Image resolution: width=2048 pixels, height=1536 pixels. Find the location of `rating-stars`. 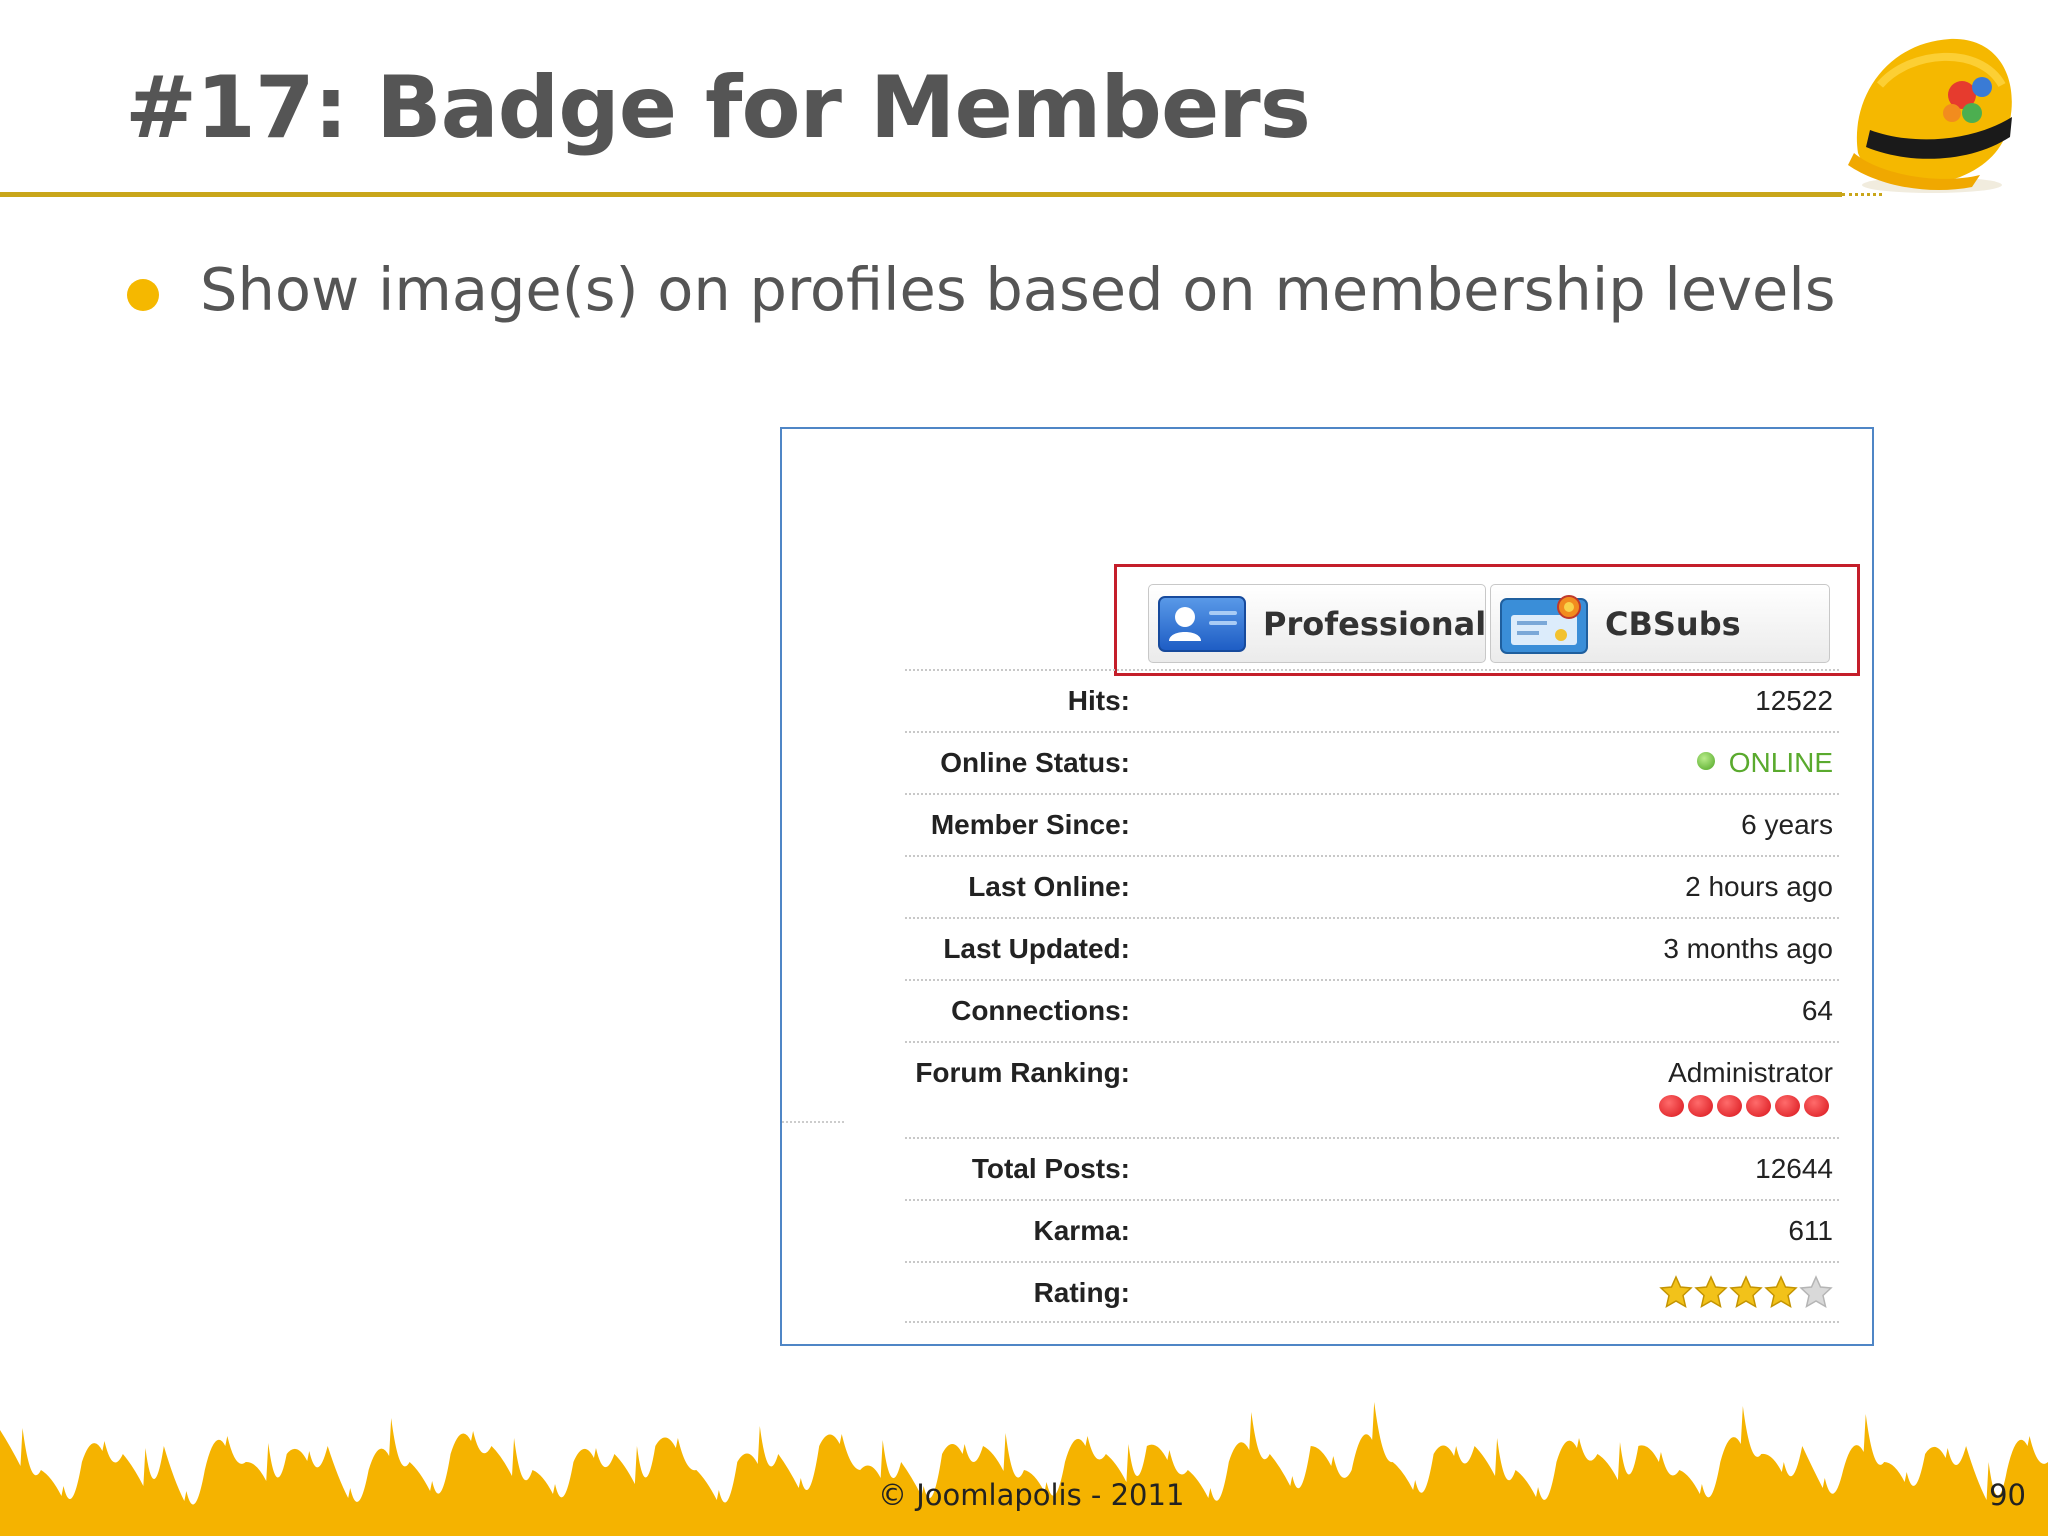

rating-stars is located at coordinates (1746, 1292).